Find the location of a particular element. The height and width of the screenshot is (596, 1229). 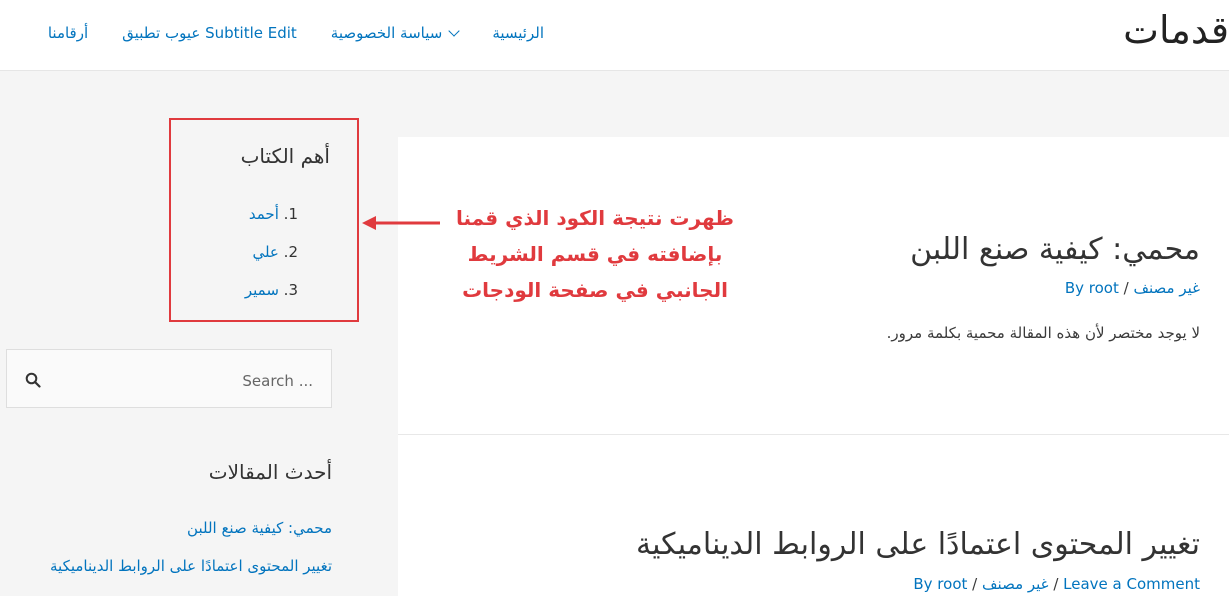

authors-widget-title: أهم الكتاب is located at coordinates (285, 156).